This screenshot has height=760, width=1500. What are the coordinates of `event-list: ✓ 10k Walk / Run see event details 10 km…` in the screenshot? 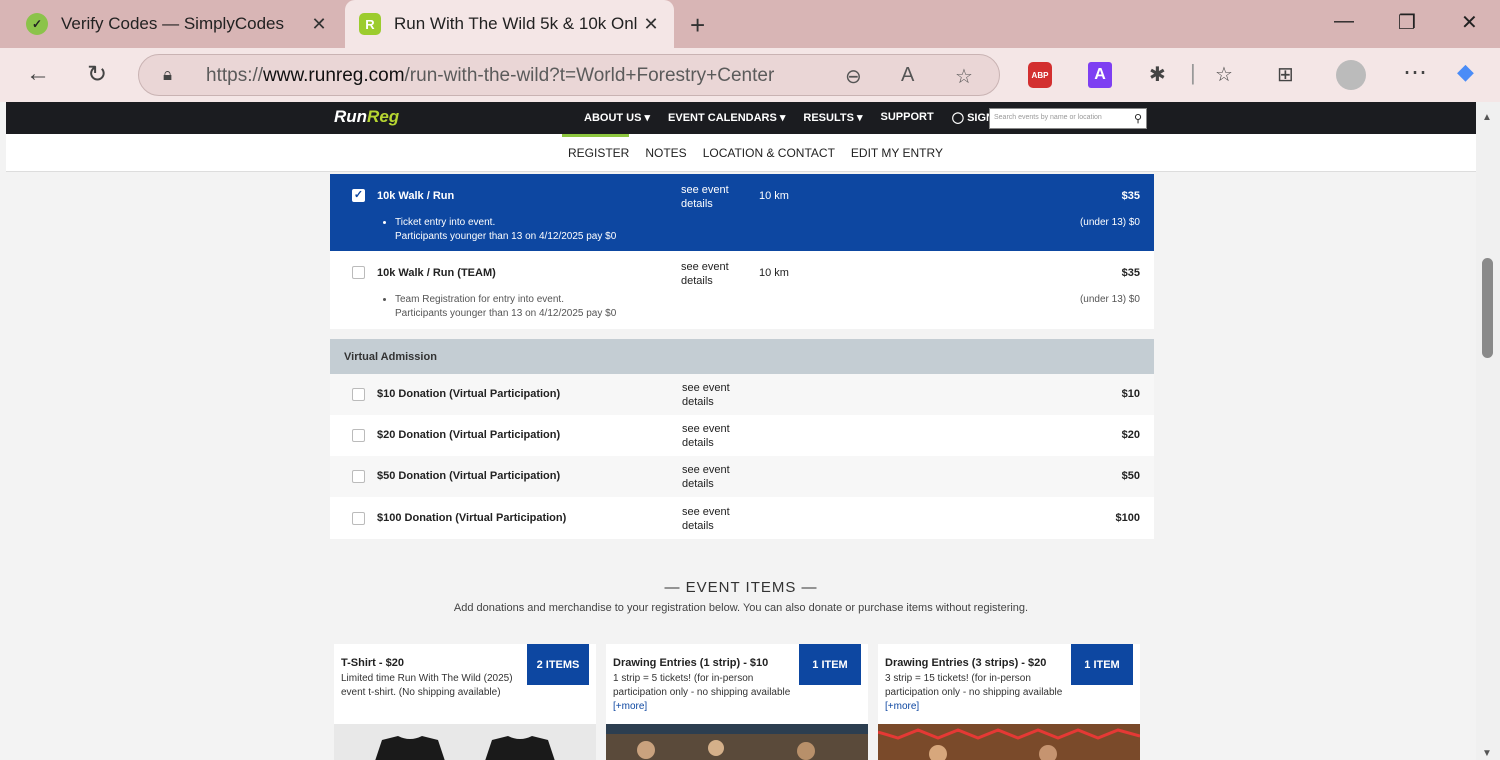 It's located at (742, 251).